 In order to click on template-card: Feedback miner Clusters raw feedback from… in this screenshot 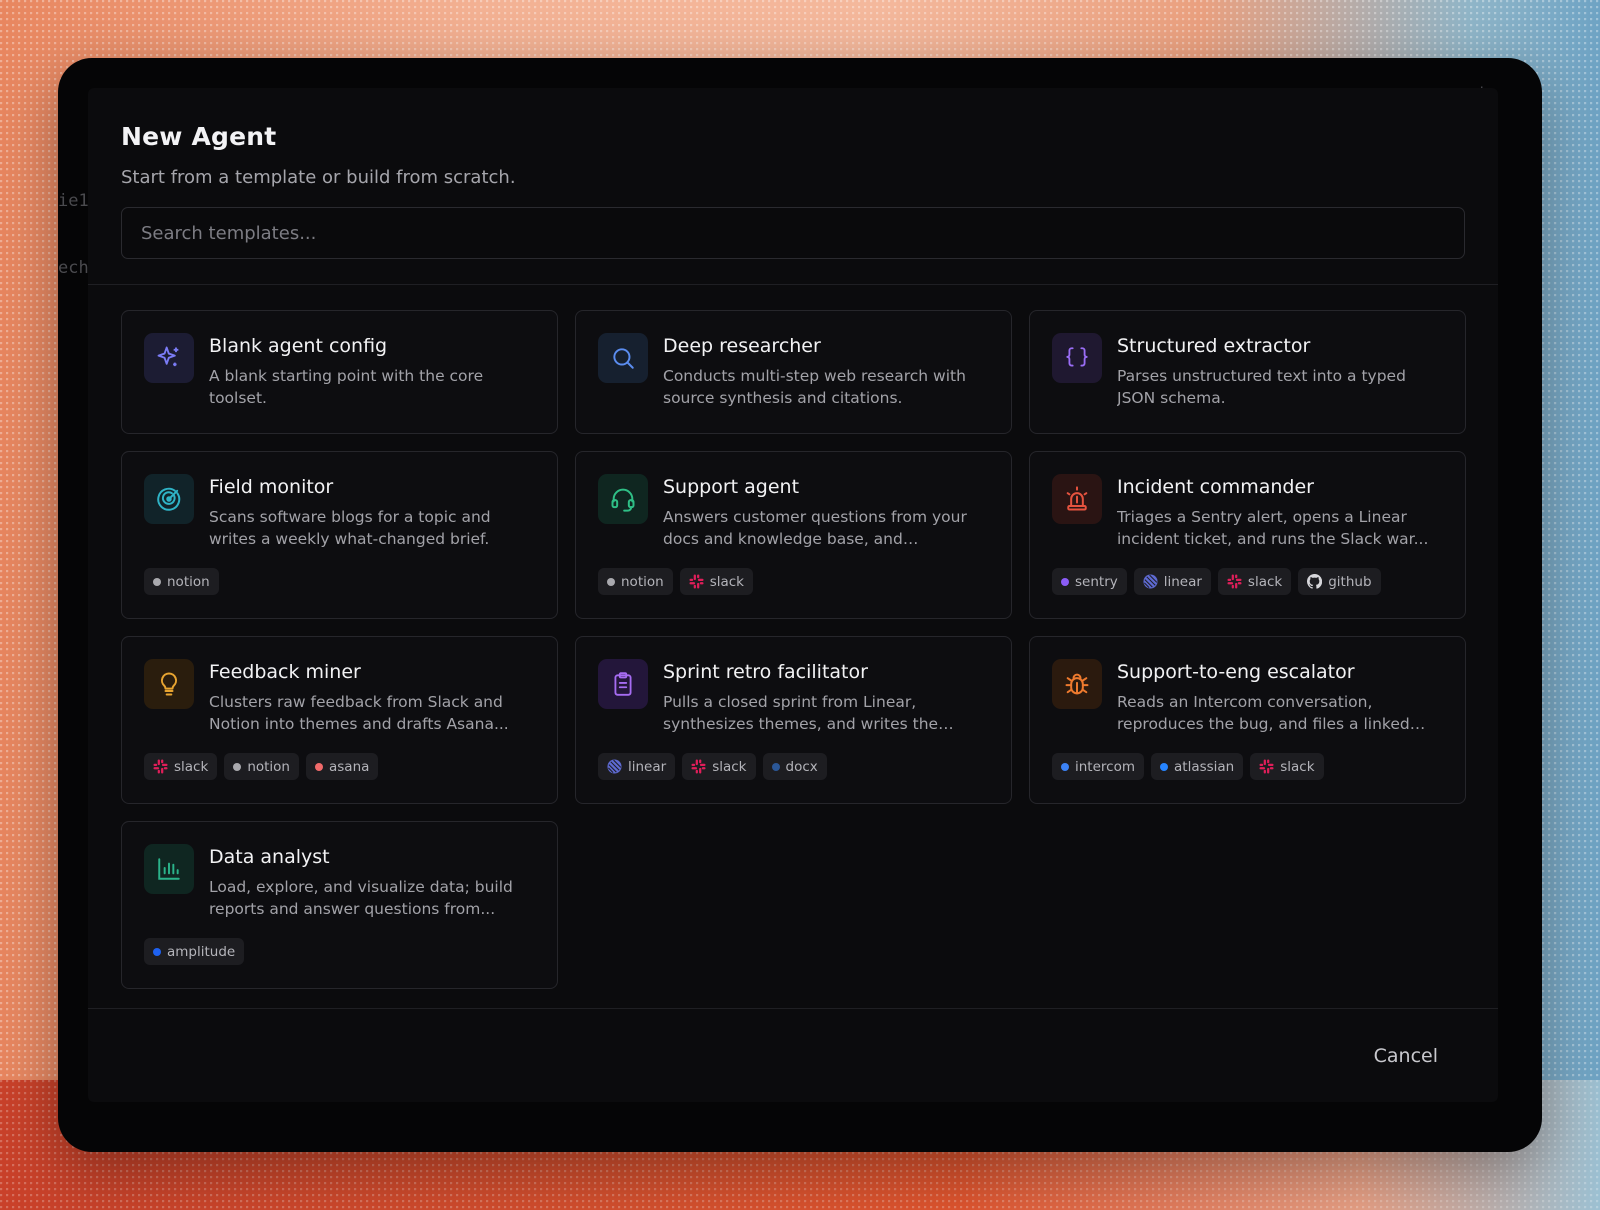, I will do `click(339, 720)`.